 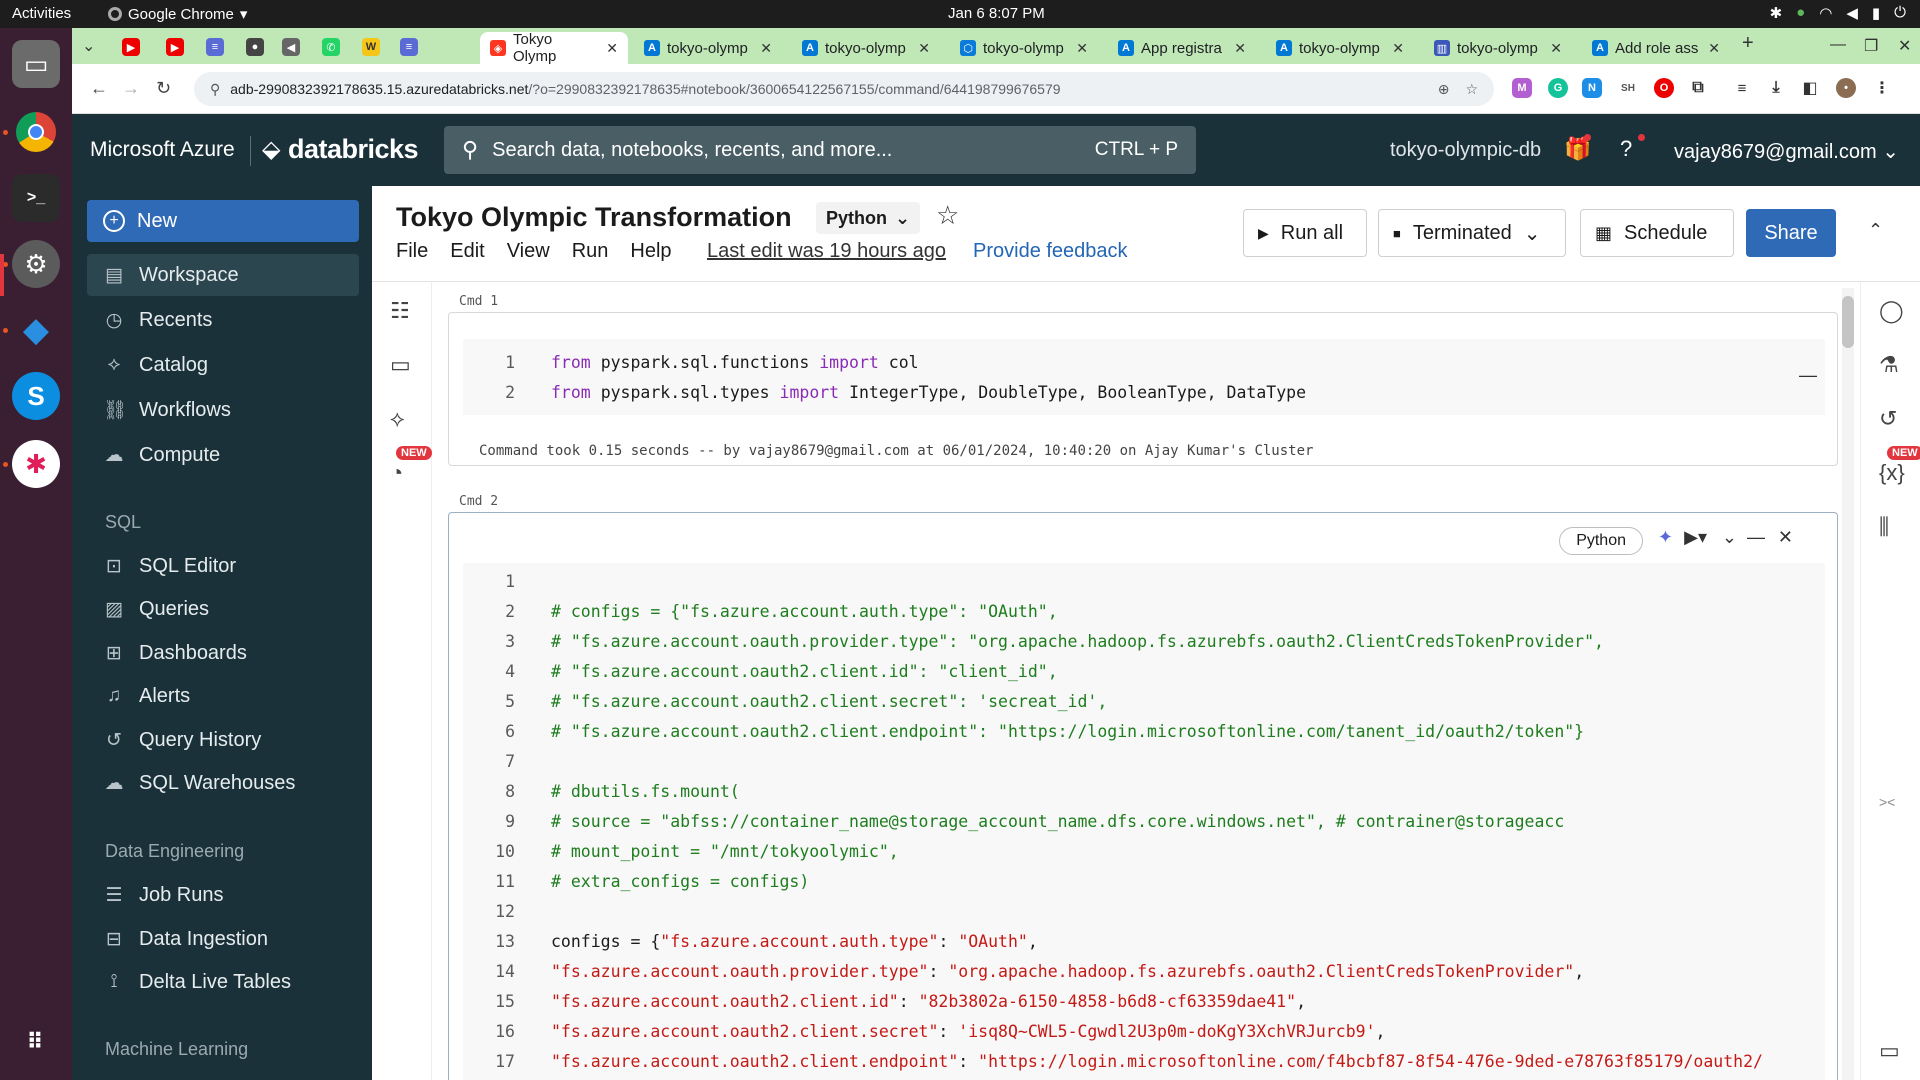 I want to click on zoom-icon: ⊕, so click(x=1444, y=89).